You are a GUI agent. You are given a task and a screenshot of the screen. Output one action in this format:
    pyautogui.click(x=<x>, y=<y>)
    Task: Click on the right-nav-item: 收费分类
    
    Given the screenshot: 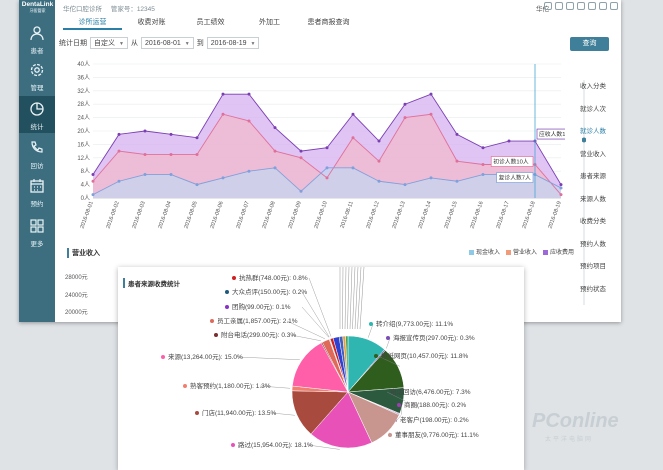 What is the action you would take?
    pyautogui.click(x=593, y=226)
    